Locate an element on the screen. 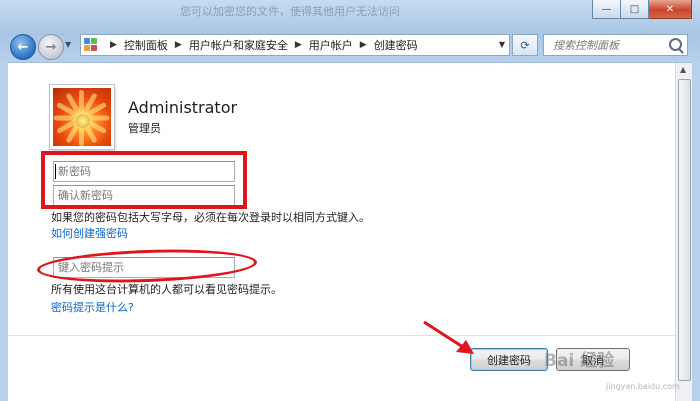 This screenshot has width=700, height=401. user-role: 管理员 is located at coordinates (144, 128).